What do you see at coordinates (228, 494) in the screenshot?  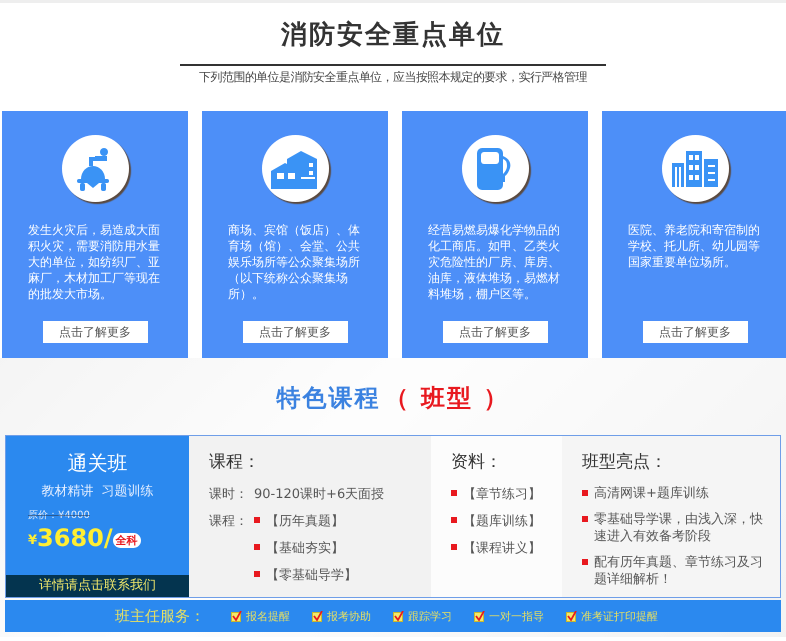 I see `hours-label: 课时：` at bounding box center [228, 494].